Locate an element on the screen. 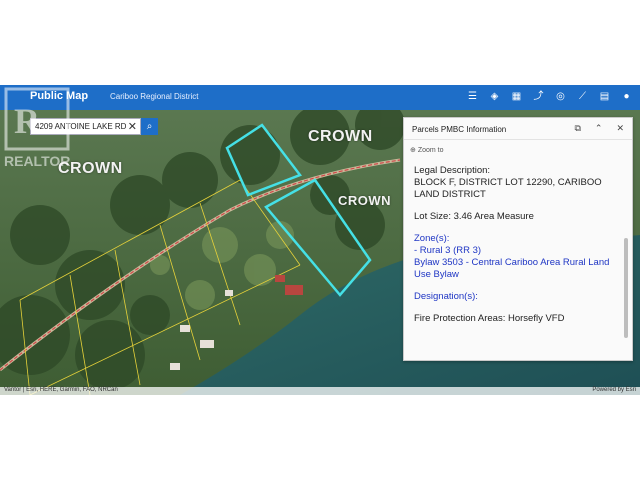 This screenshot has height=480, width=640. measure-icon: ⟋ is located at coordinates (582, 96).